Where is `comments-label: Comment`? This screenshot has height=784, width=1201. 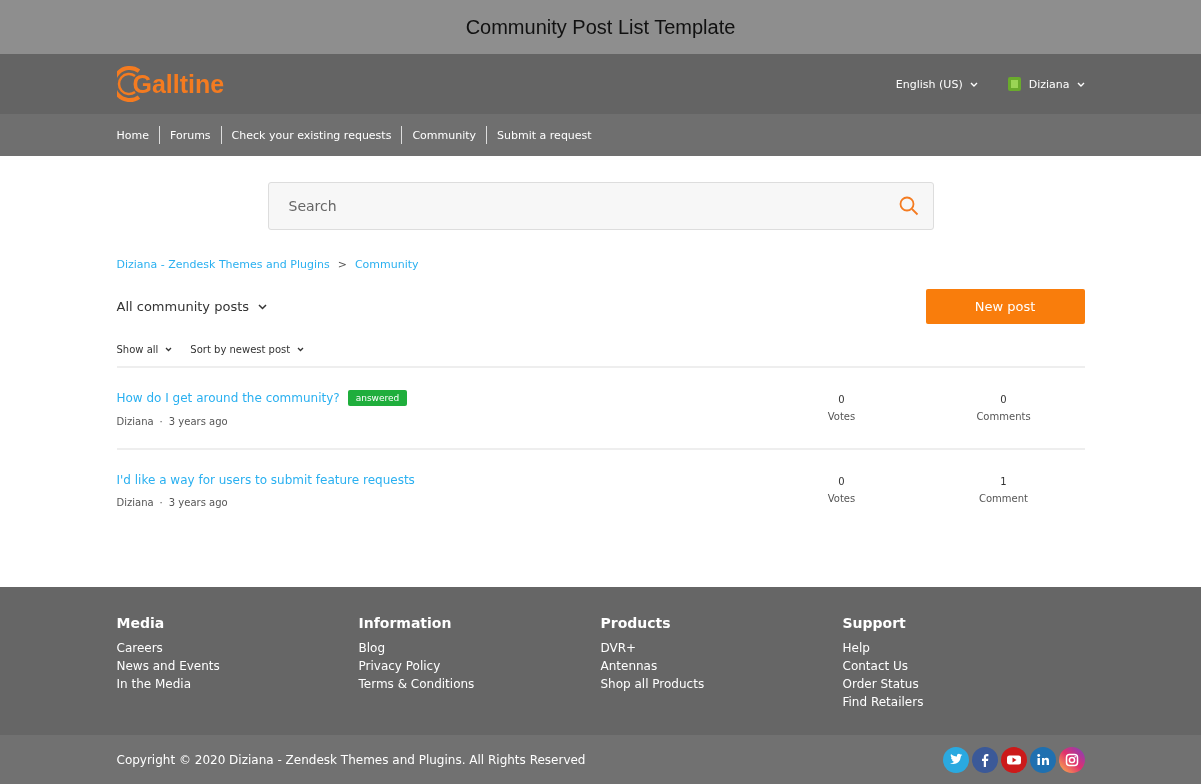
comments-label: Comment is located at coordinates (1003, 498).